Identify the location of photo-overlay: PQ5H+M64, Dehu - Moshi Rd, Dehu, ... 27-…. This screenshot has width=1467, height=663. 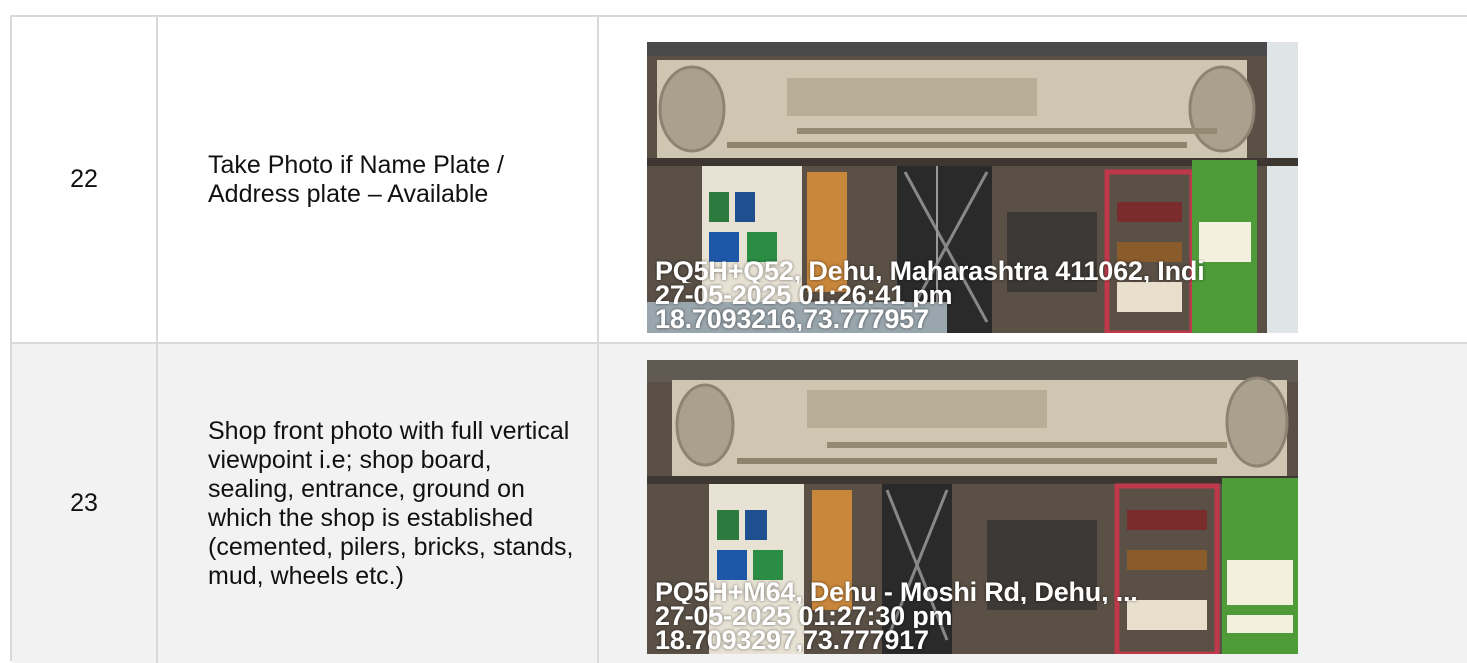
(976, 616).